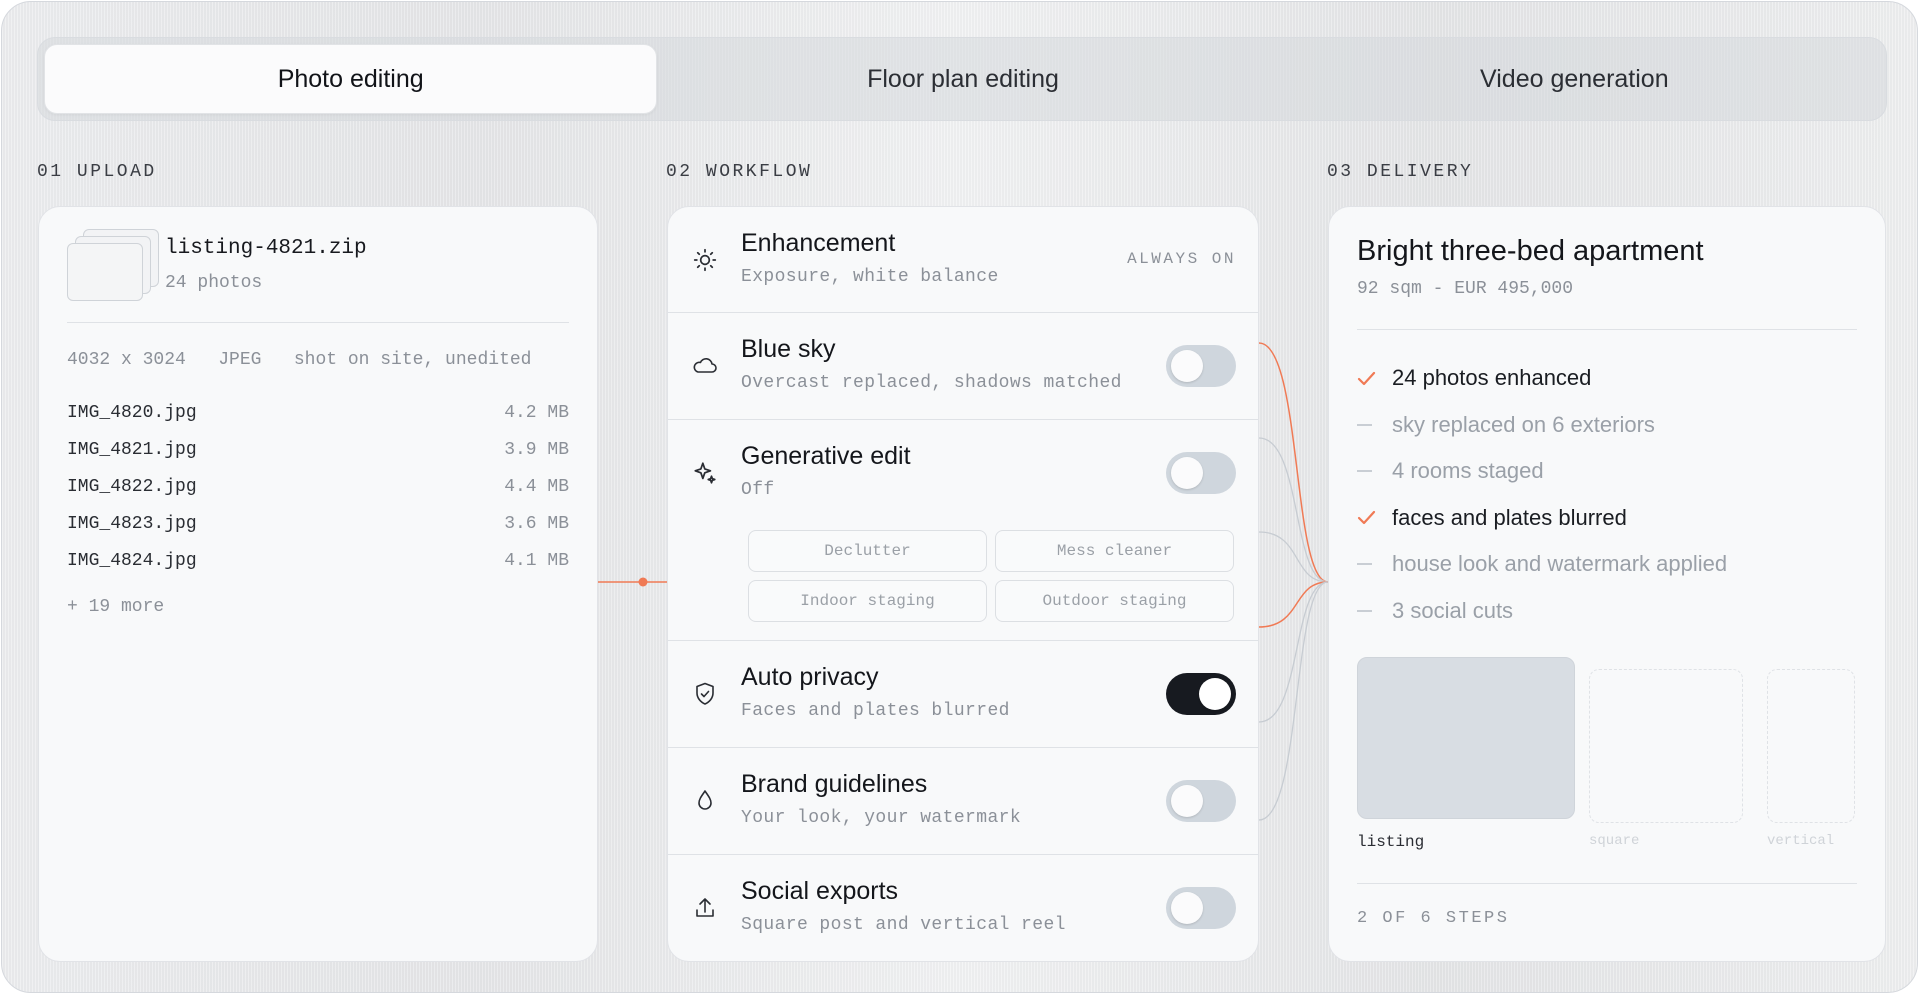 The width and height of the screenshot is (1920, 995). What do you see at coordinates (1293, 557) in the screenshot?
I see `connector-generative-edit-b` at bounding box center [1293, 557].